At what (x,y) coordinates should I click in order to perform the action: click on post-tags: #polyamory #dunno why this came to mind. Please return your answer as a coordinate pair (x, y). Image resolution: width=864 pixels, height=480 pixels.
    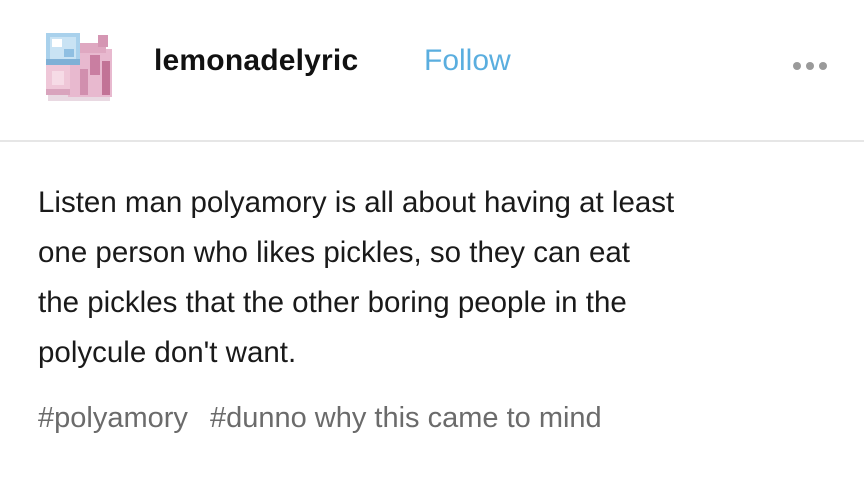
    Looking at the image, I should click on (327, 418).